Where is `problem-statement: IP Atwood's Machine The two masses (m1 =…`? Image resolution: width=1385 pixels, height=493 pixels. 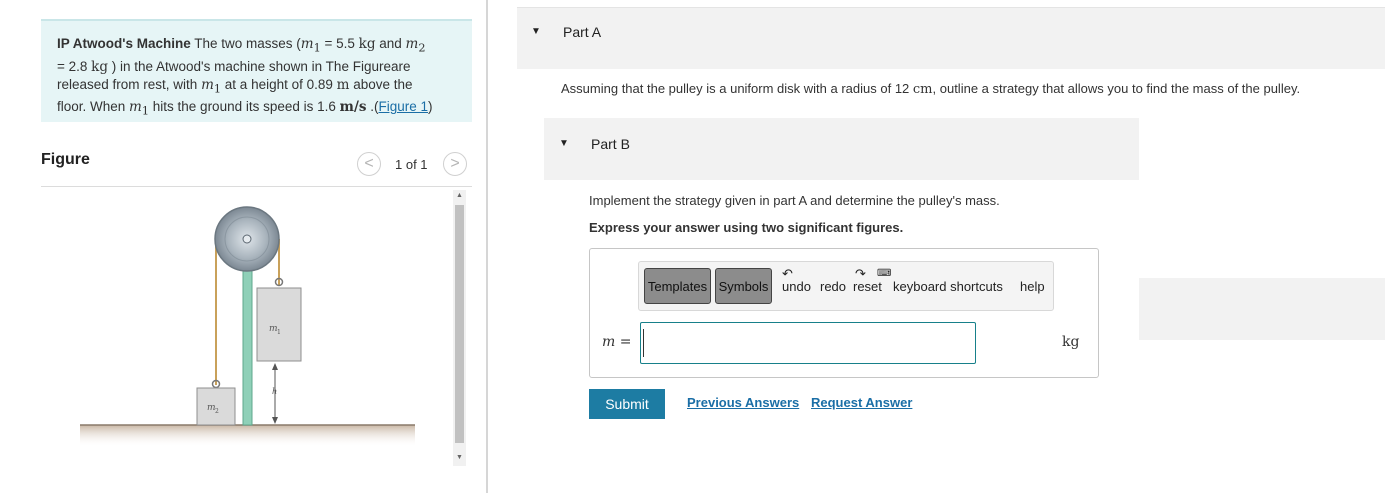 problem-statement: IP Atwood's Machine The two masses (m1 =… is located at coordinates (262, 78).